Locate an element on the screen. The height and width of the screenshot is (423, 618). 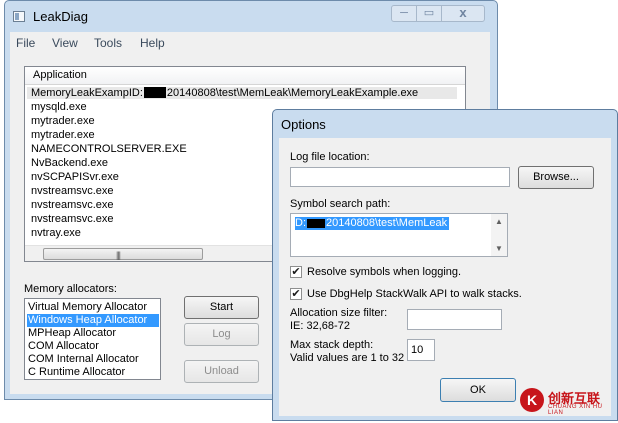
grip-icon: ||| is located at coordinates (118, 255).